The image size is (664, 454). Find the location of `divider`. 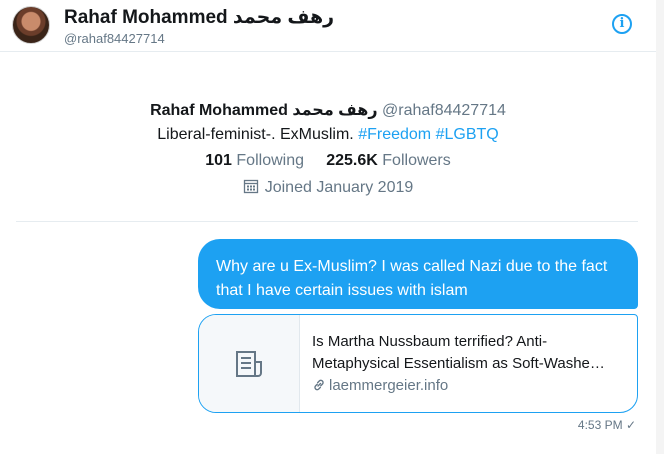

divider is located at coordinates (327, 221).